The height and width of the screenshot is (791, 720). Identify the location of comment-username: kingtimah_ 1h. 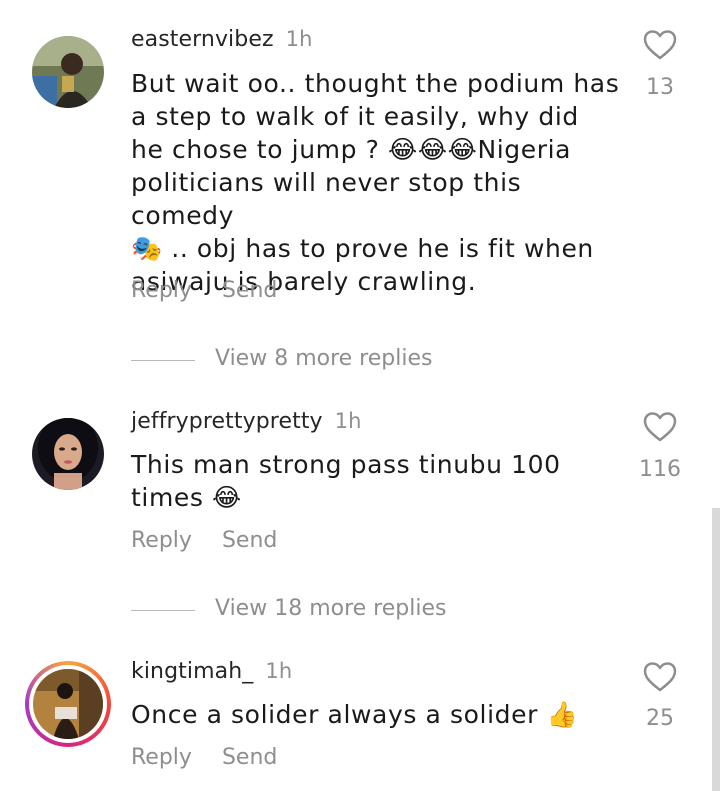
(211, 671).